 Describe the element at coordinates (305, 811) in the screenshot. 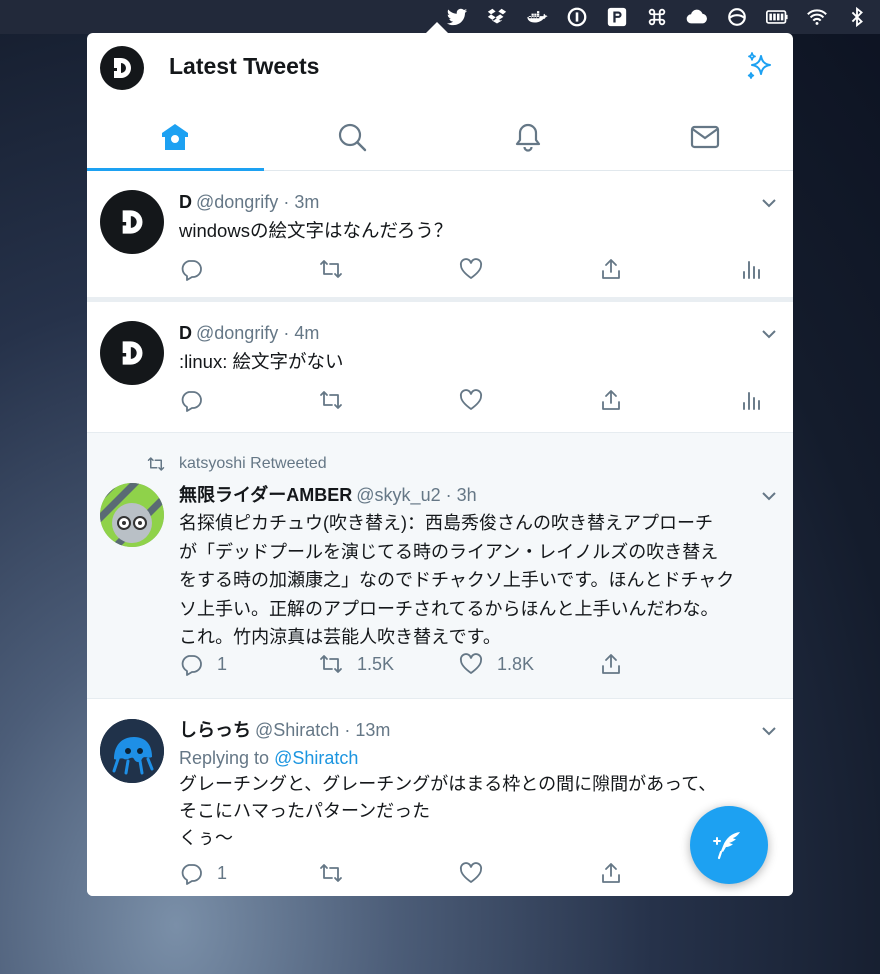

I see `tweet-text-line: そこにハマったパターンだった` at that location.